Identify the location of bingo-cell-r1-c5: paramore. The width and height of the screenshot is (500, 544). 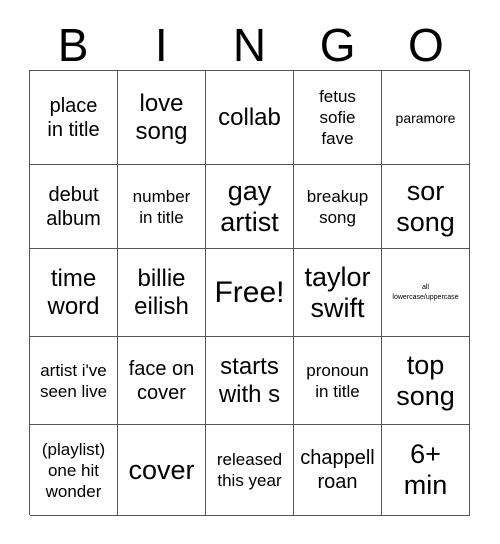
(426, 118).